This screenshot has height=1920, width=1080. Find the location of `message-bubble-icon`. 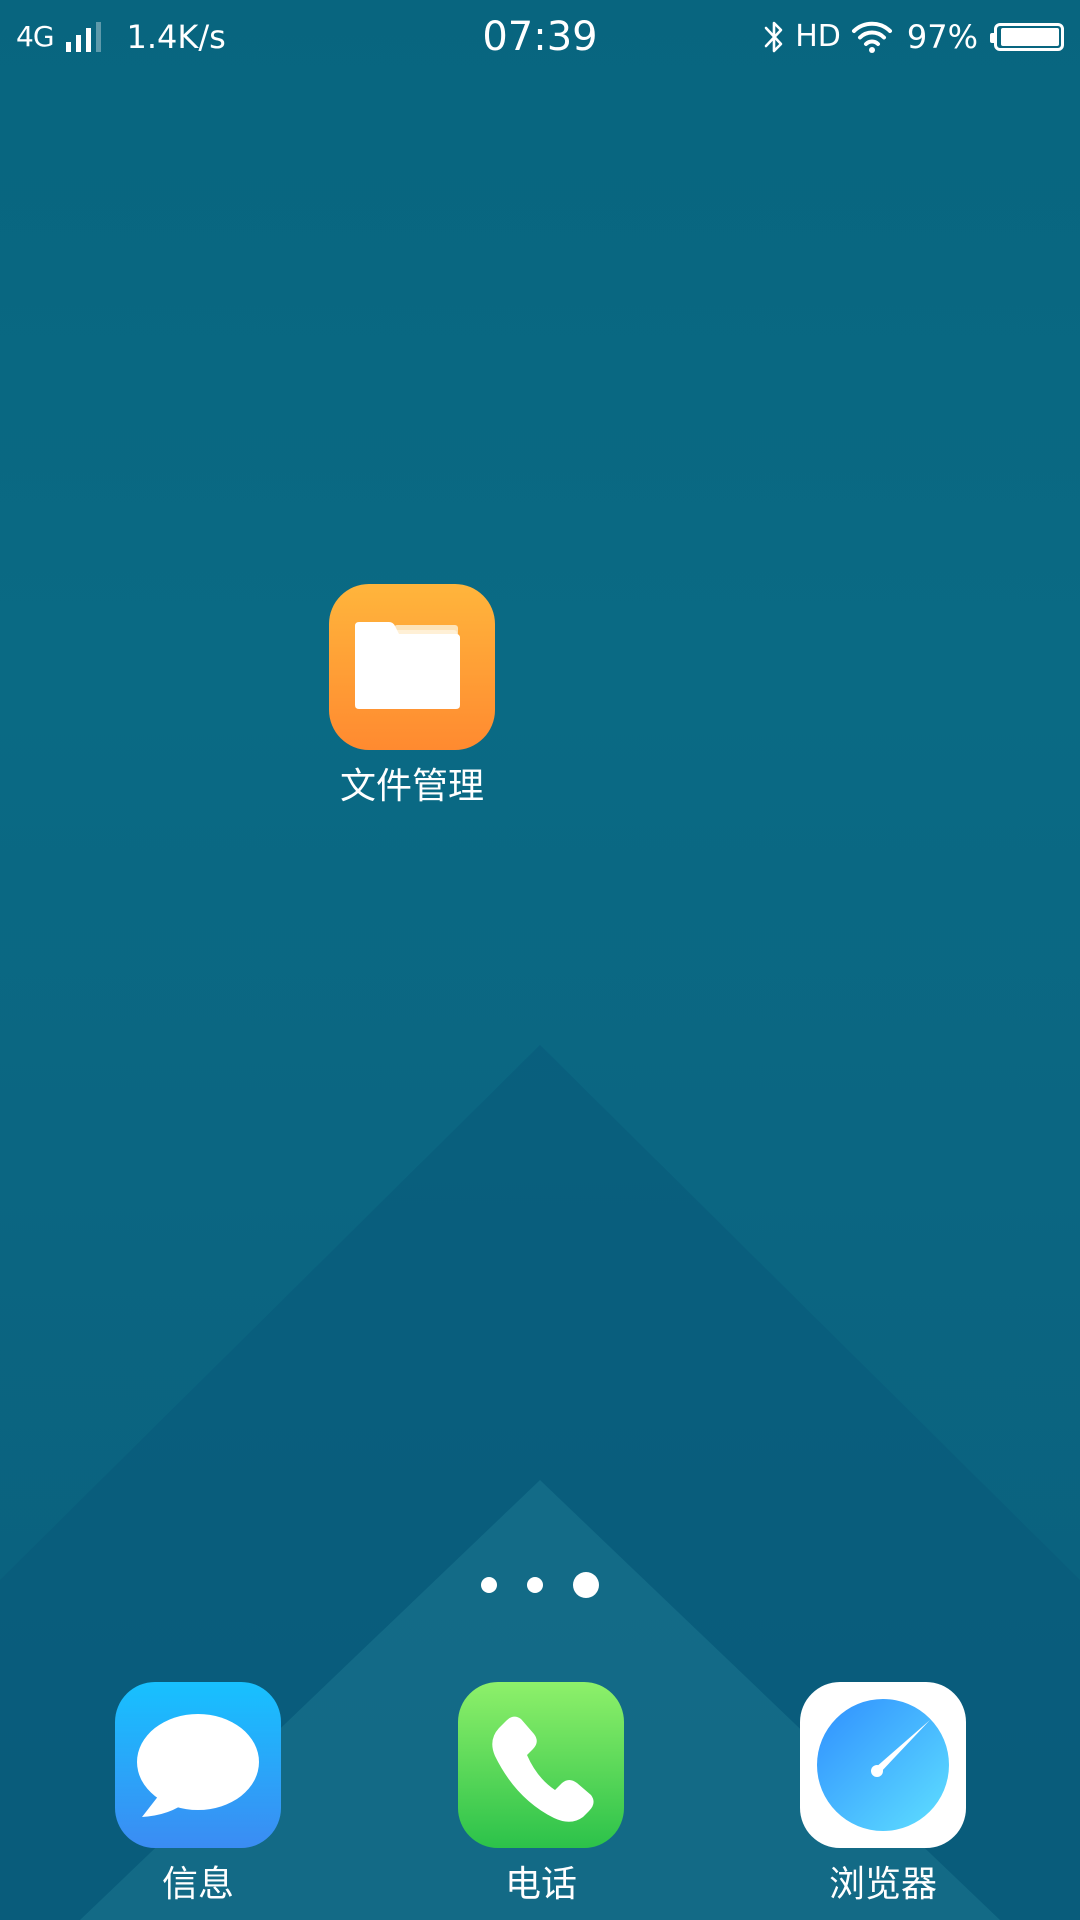

message-bubble-icon is located at coordinates (198, 1765).